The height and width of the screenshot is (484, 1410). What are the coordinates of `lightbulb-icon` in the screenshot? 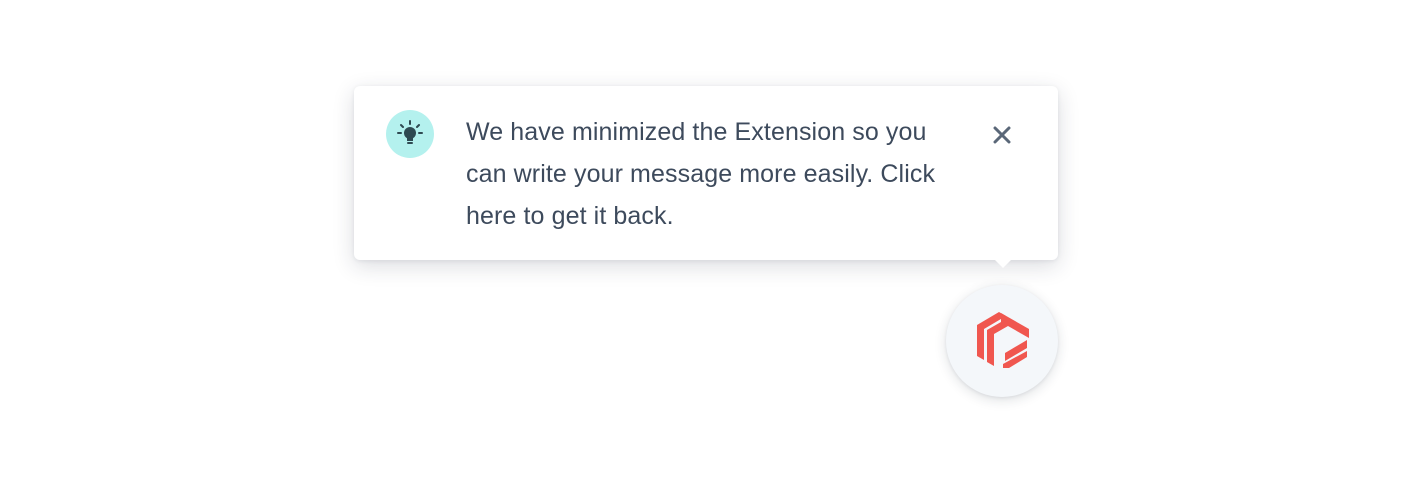 It's located at (410, 132).